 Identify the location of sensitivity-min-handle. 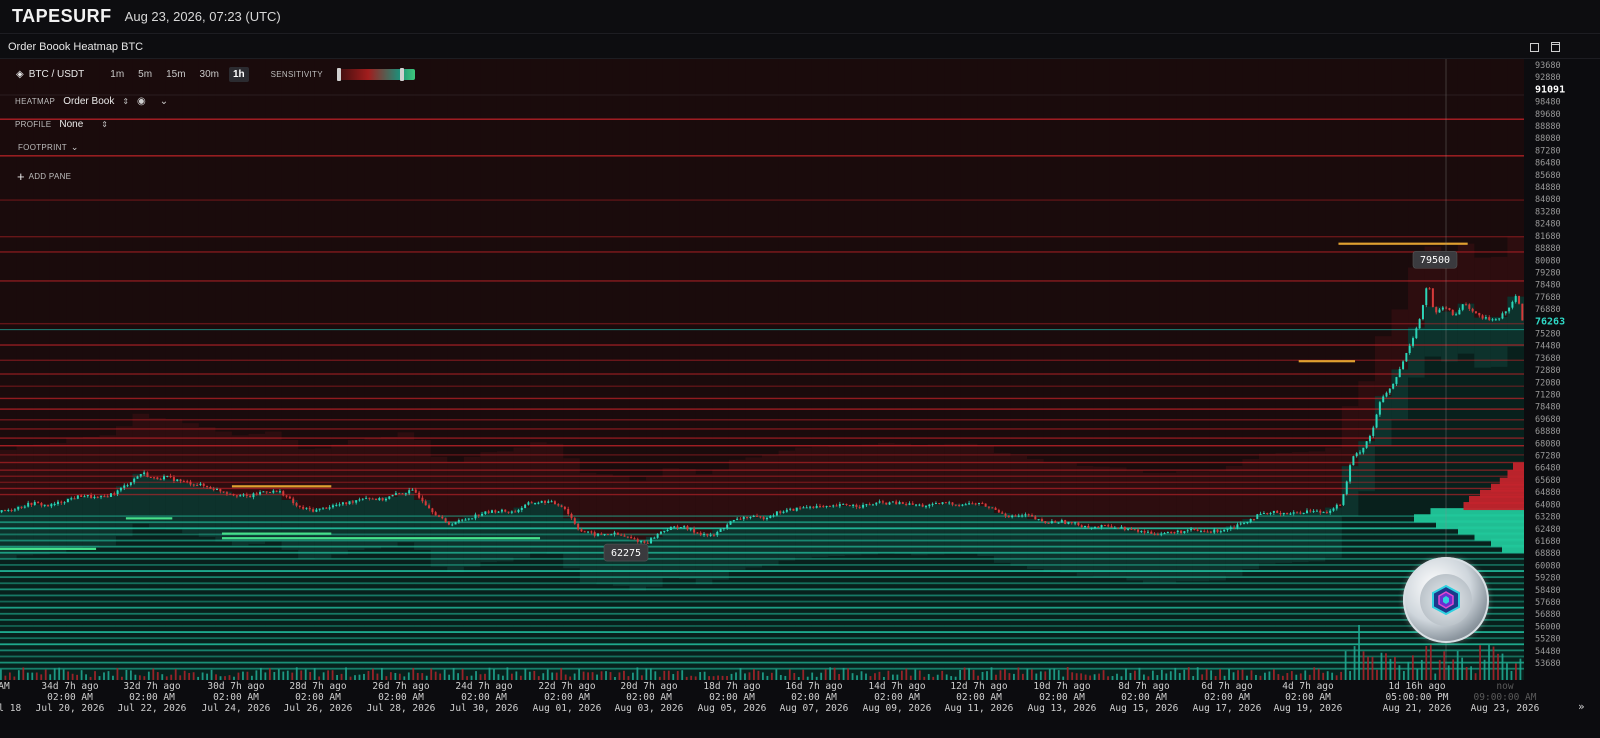
(338, 74).